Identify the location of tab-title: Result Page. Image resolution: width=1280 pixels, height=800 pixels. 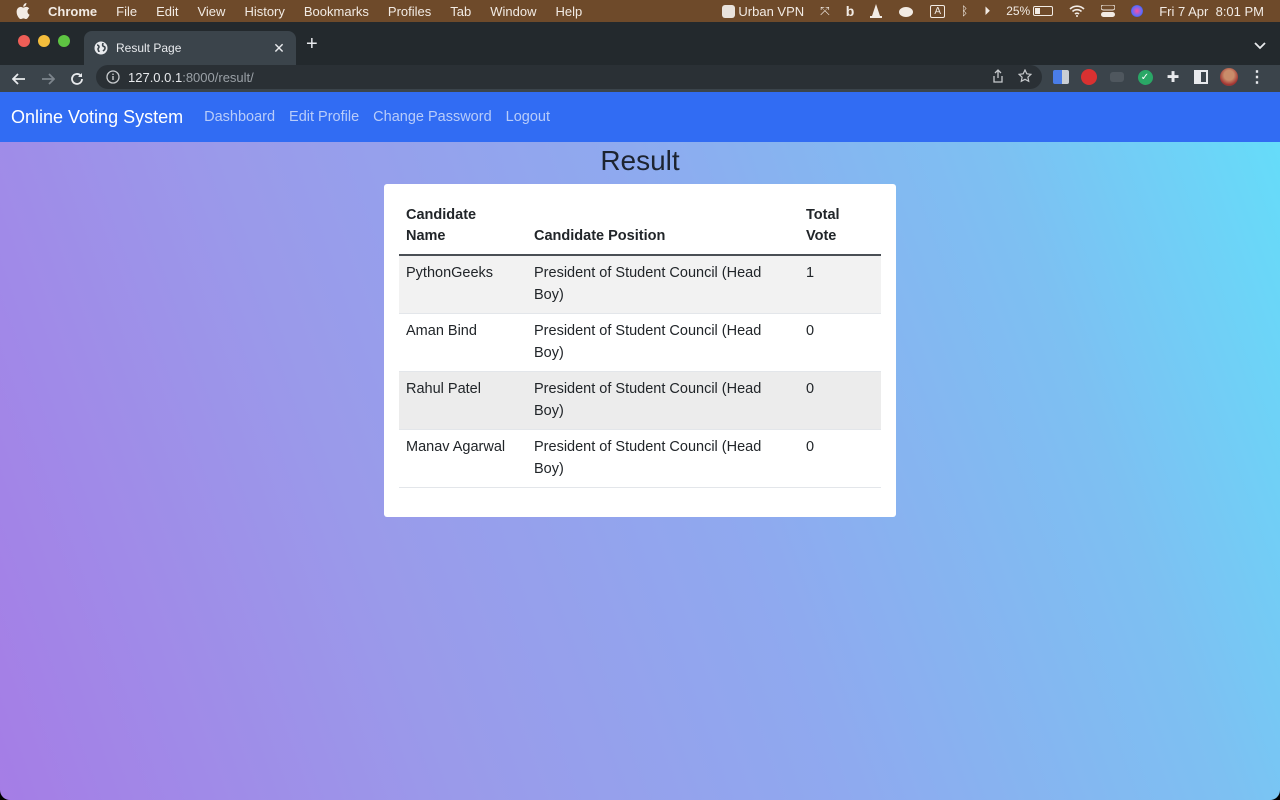
(149, 48).